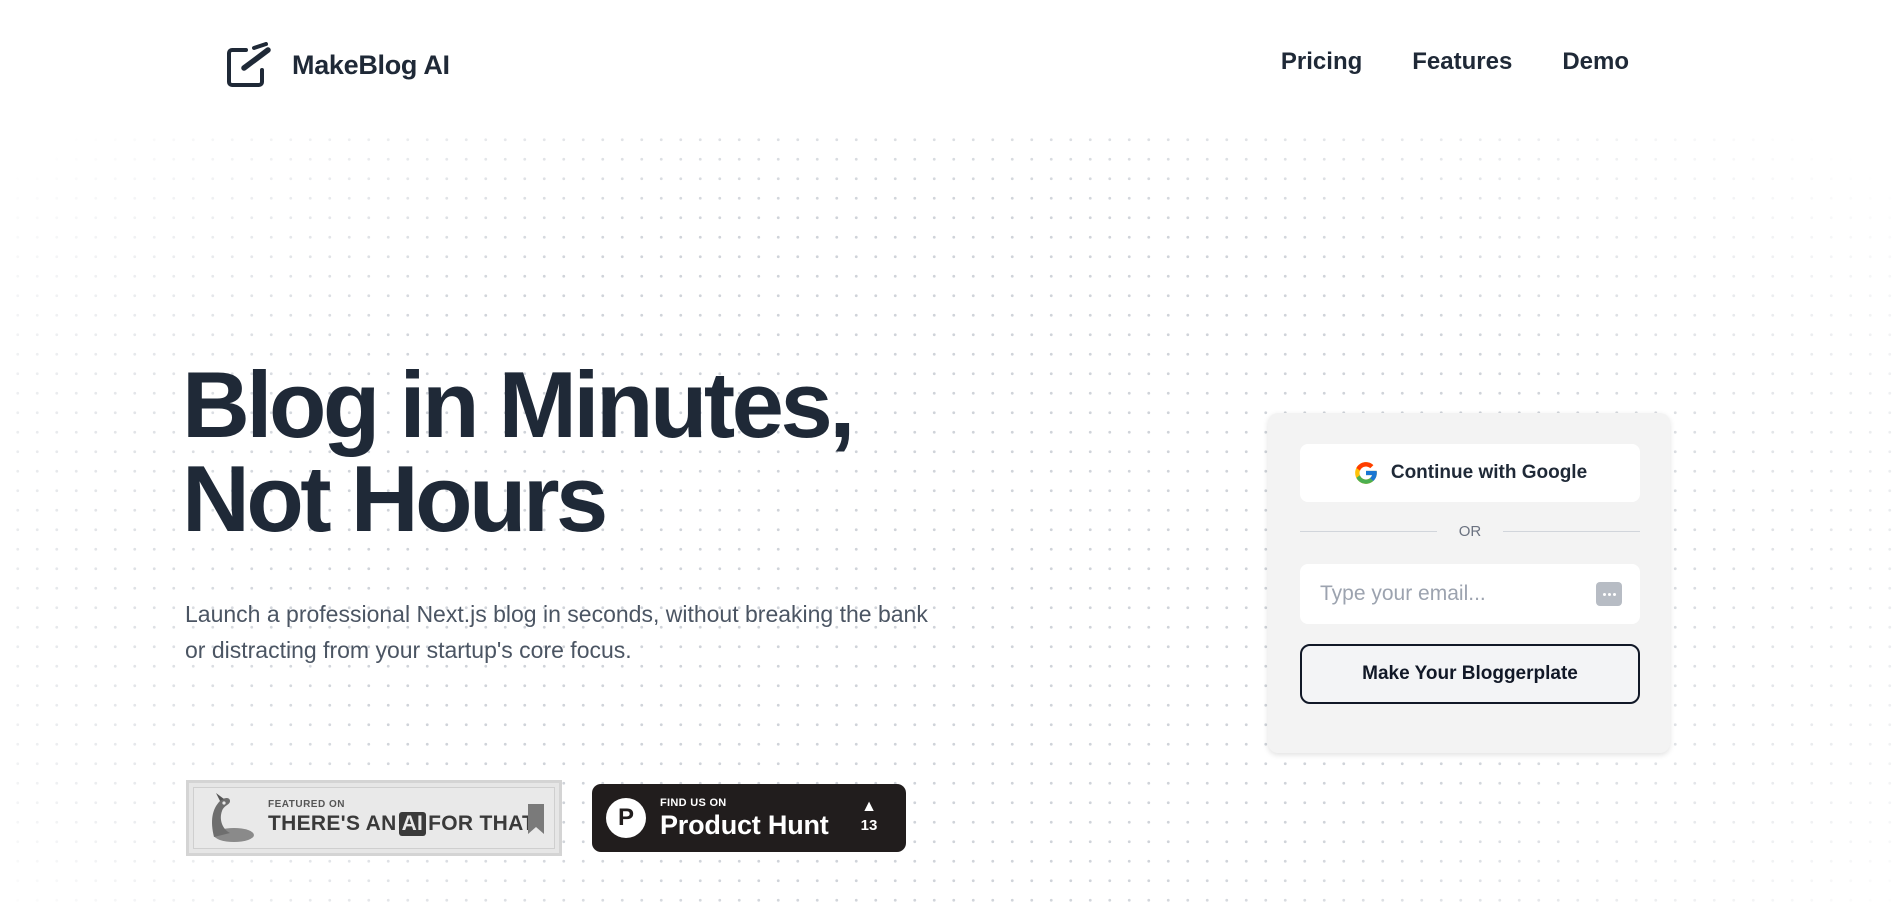 The image size is (1892, 902). Describe the element at coordinates (371, 64) in the screenshot. I see `brand-name: MakeBlog AI` at that location.